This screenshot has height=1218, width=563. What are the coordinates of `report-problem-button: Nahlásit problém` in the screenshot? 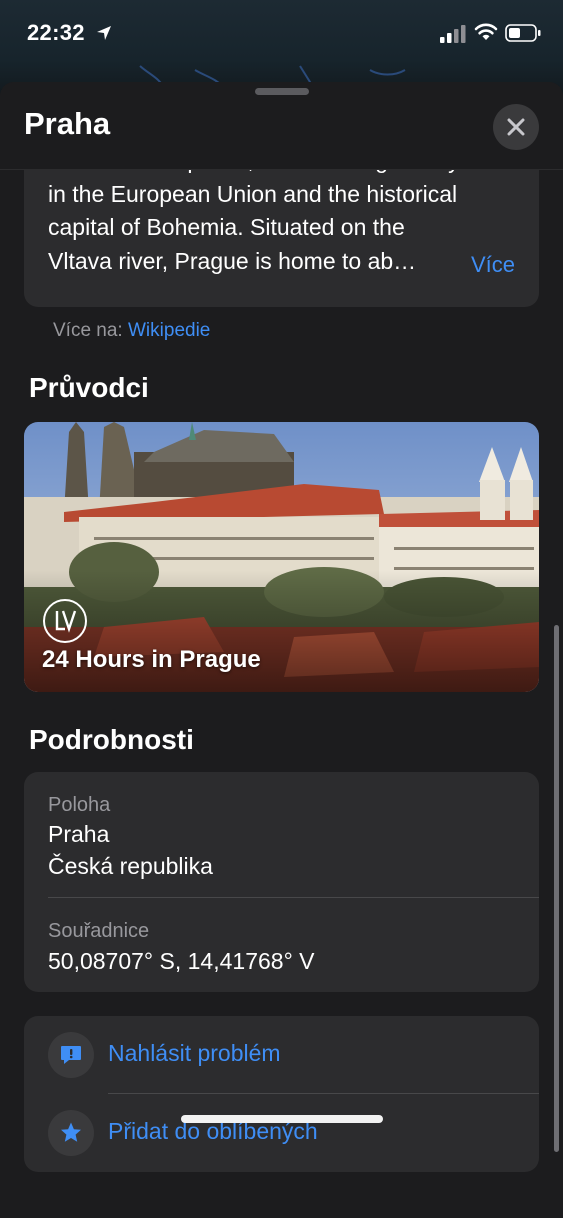 It's located at (281, 1055).